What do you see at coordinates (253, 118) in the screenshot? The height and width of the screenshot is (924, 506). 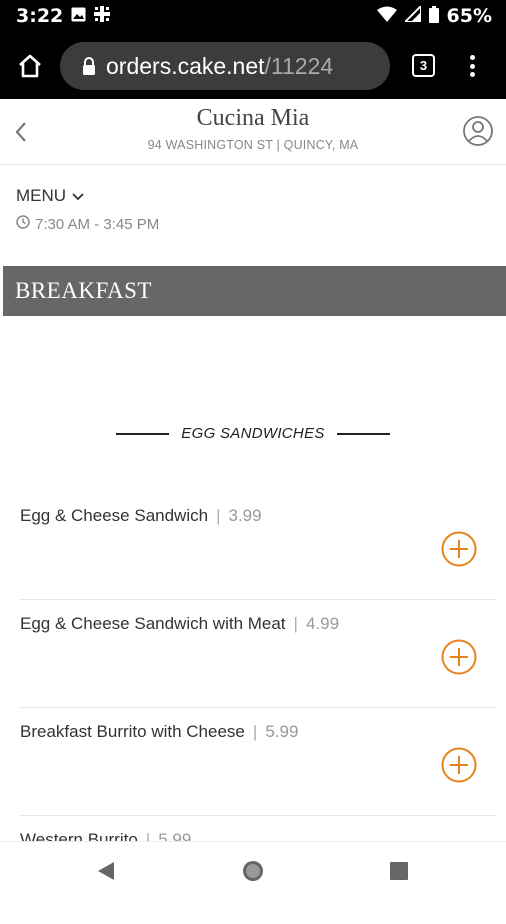 I see `restaurant-name: Cucina Mia` at bounding box center [253, 118].